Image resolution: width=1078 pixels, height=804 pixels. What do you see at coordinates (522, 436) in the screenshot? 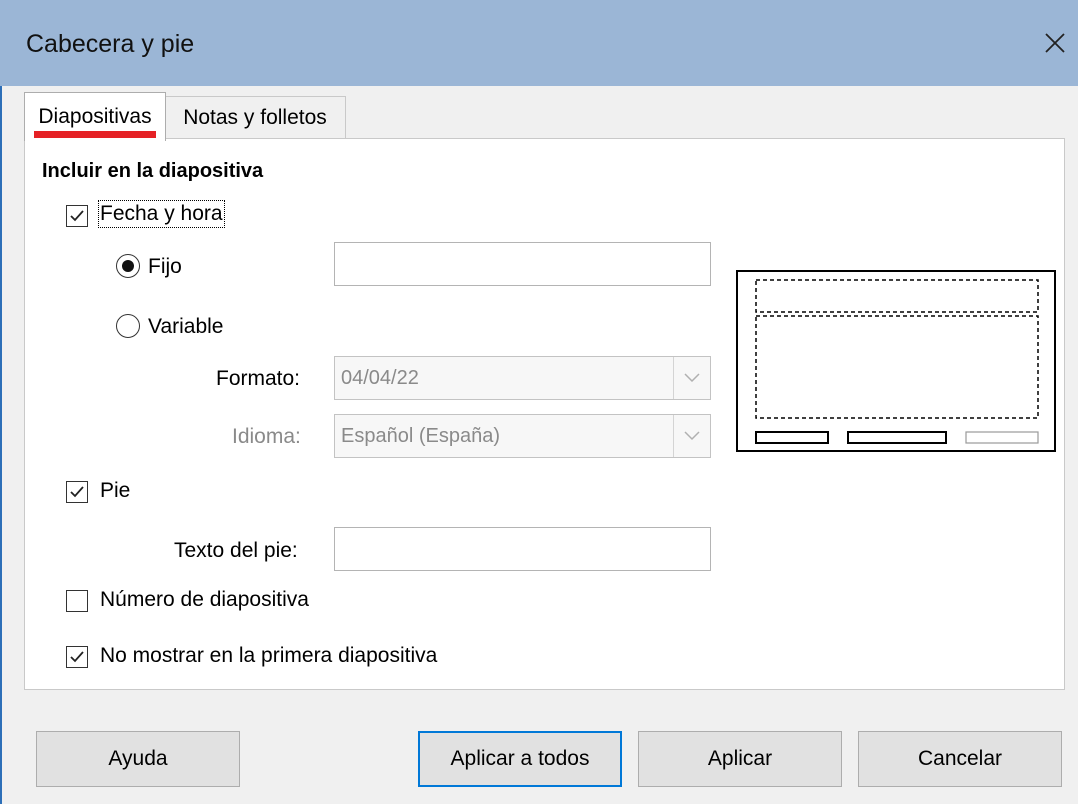
I see `language-select: Español (España)` at bounding box center [522, 436].